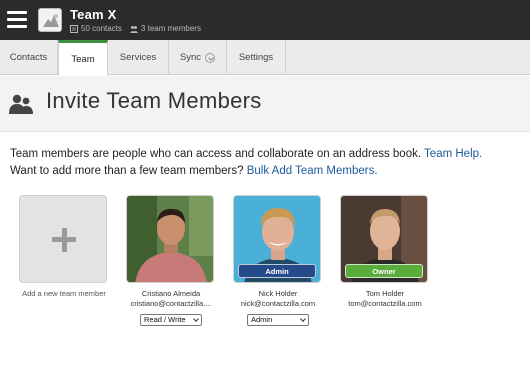 The height and width of the screenshot is (368, 530). What do you see at coordinates (384, 271) in the screenshot?
I see `owner-badge: Owner` at bounding box center [384, 271].